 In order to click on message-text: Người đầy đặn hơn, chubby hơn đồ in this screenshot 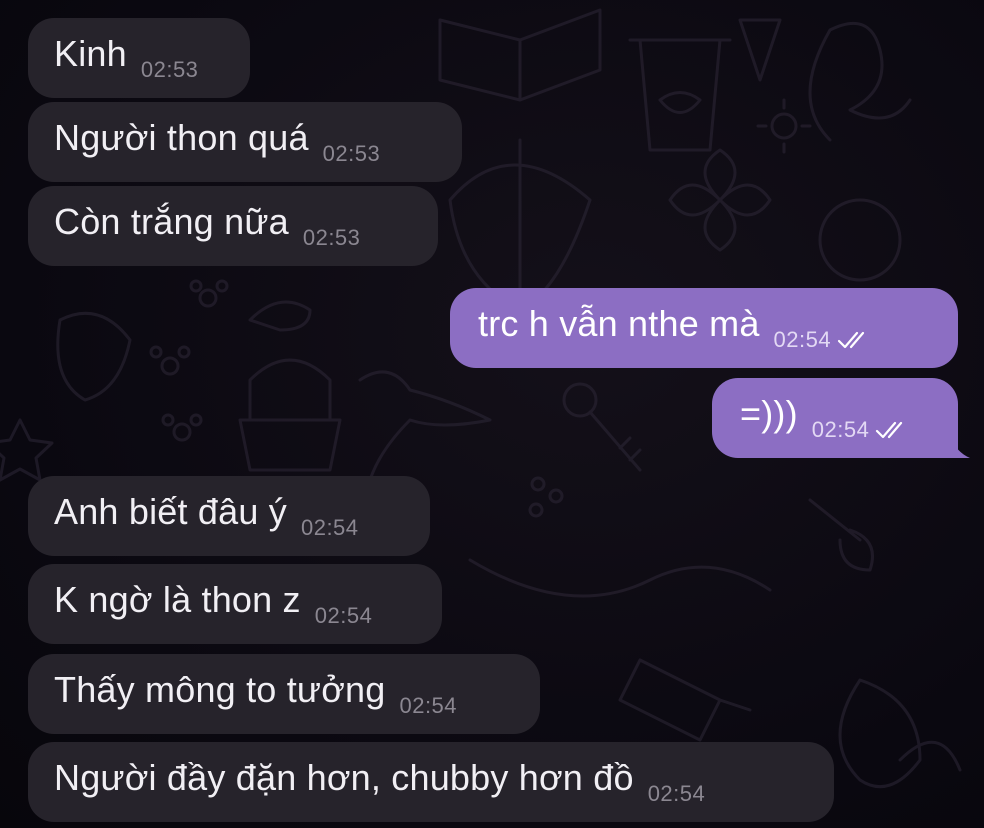, I will do `click(344, 777)`.